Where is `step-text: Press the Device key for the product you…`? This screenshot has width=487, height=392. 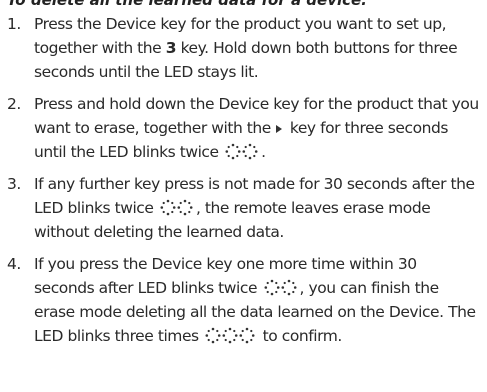
step-text: Press the Device key for the product you… is located at coordinates (246, 48).